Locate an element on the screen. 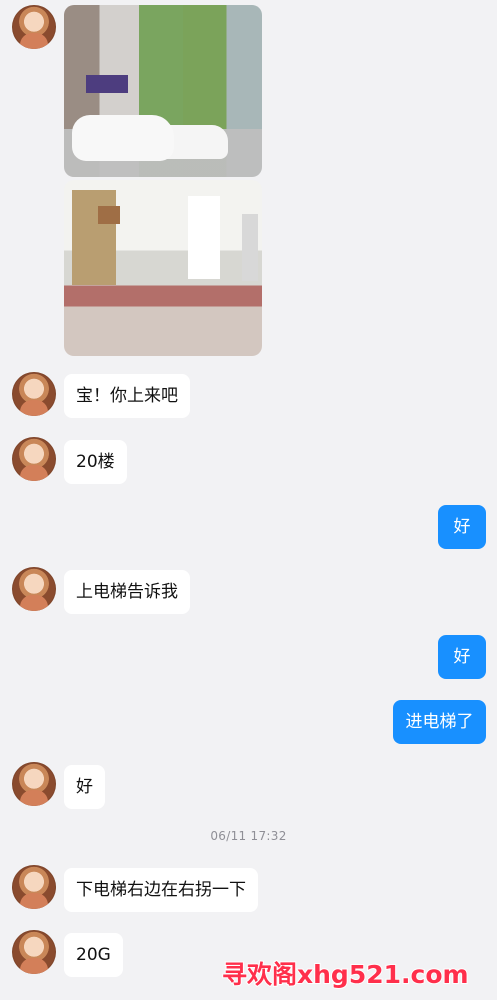  message-text: 上电梯告诉我 is located at coordinates (127, 591).